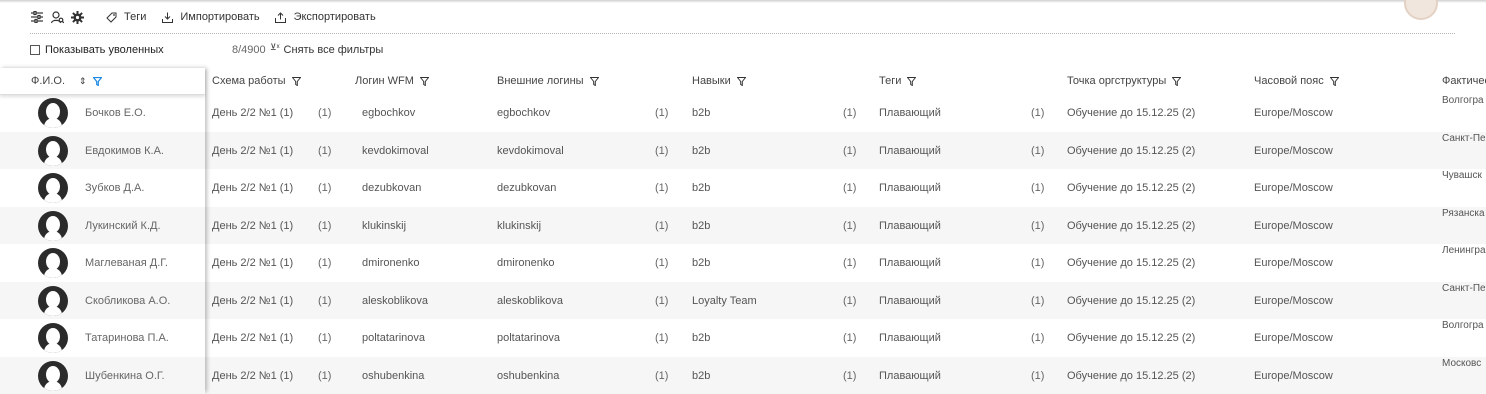 The width and height of the screenshot is (1486, 394). What do you see at coordinates (1421, 10) in the screenshot?
I see `user-avatar` at bounding box center [1421, 10].